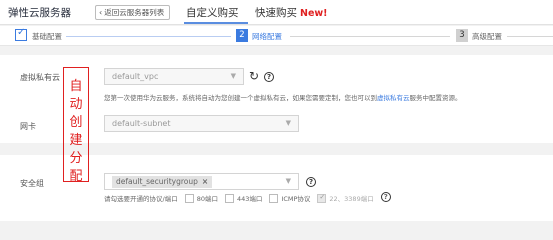  Describe the element at coordinates (141, 199) in the screenshot. I see `ports-prompt: 请勾选要开通的协议/端口` at that location.